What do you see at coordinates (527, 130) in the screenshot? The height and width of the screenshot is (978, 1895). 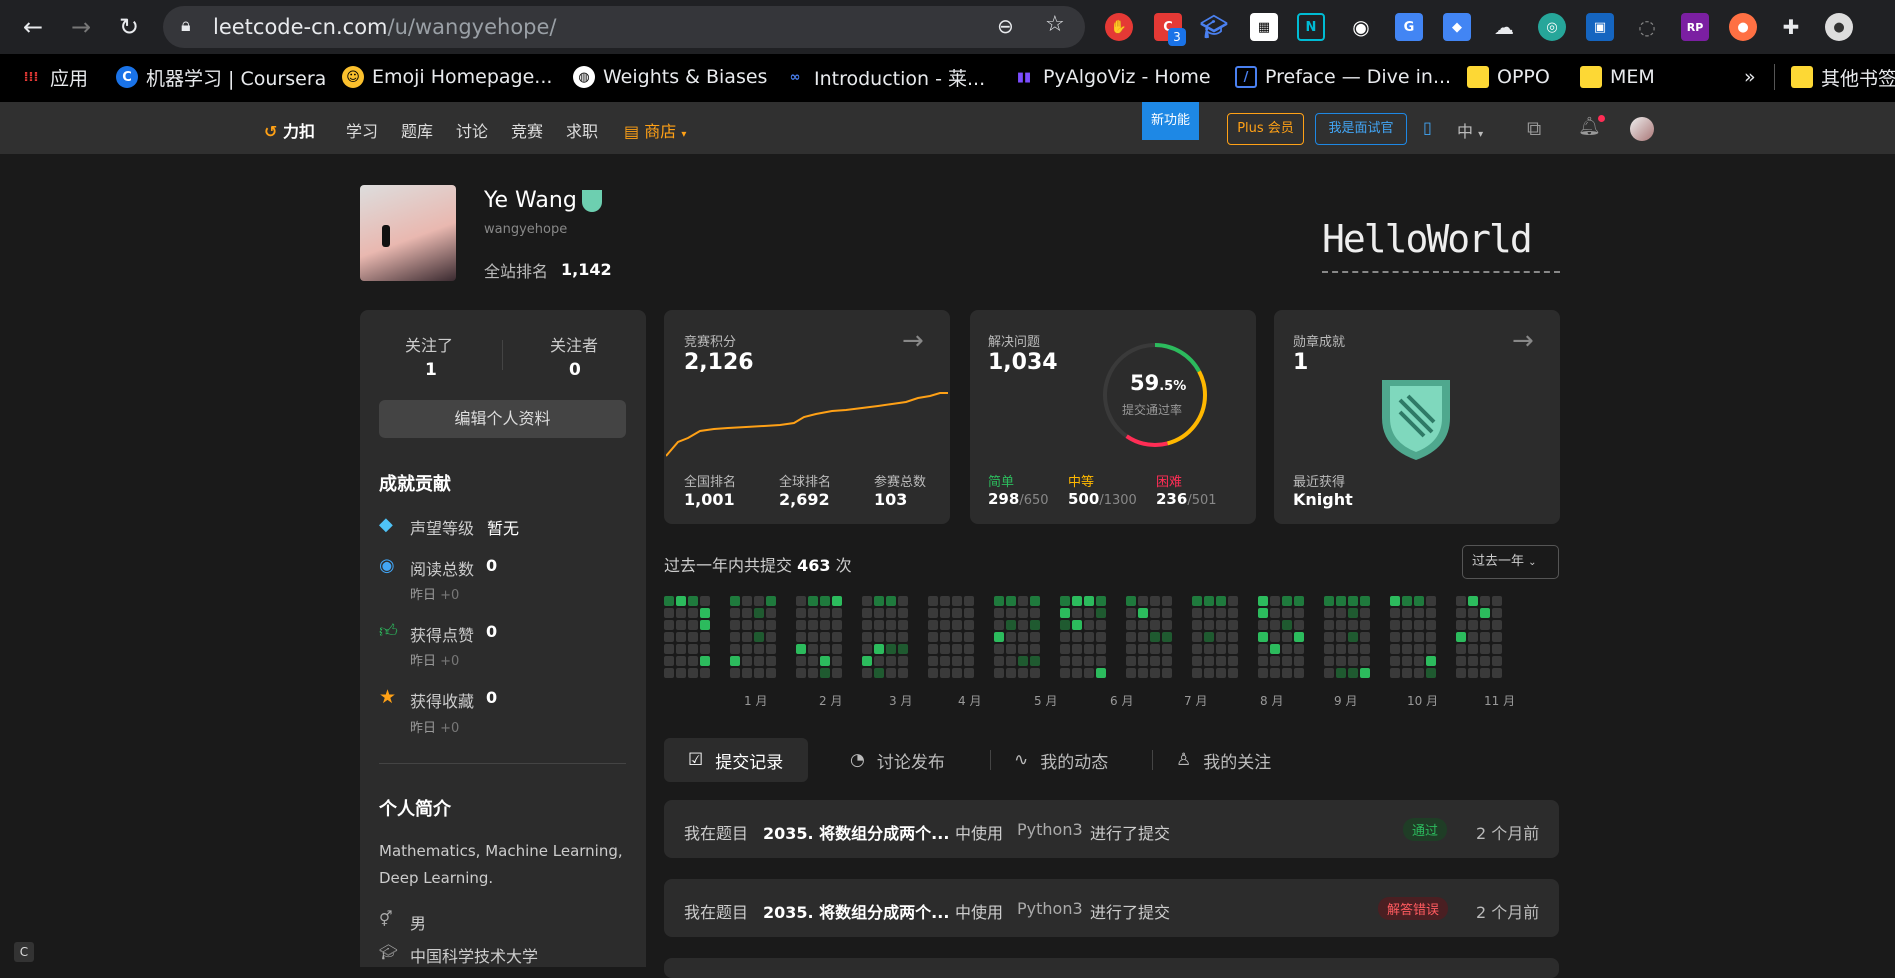 I see `nav-contest: 竞赛` at bounding box center [527, 130].